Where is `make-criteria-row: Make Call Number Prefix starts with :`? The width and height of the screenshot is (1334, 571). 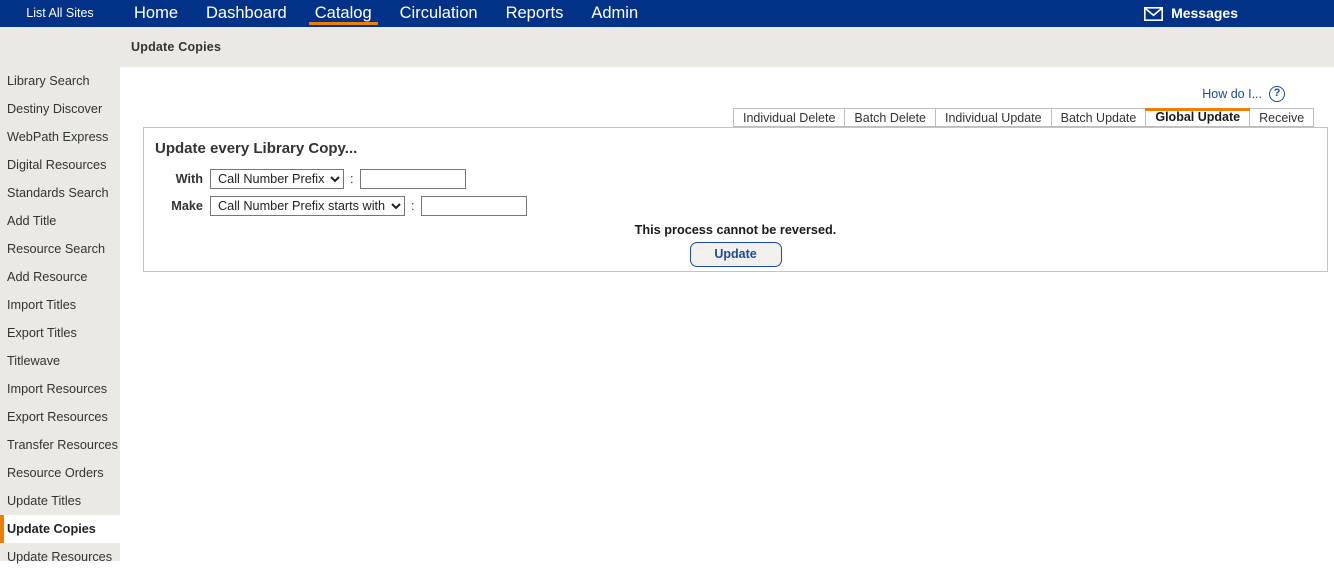 make-criteria-row: Make Call Number Prefix starts with : is located at coordinates (346, 206).